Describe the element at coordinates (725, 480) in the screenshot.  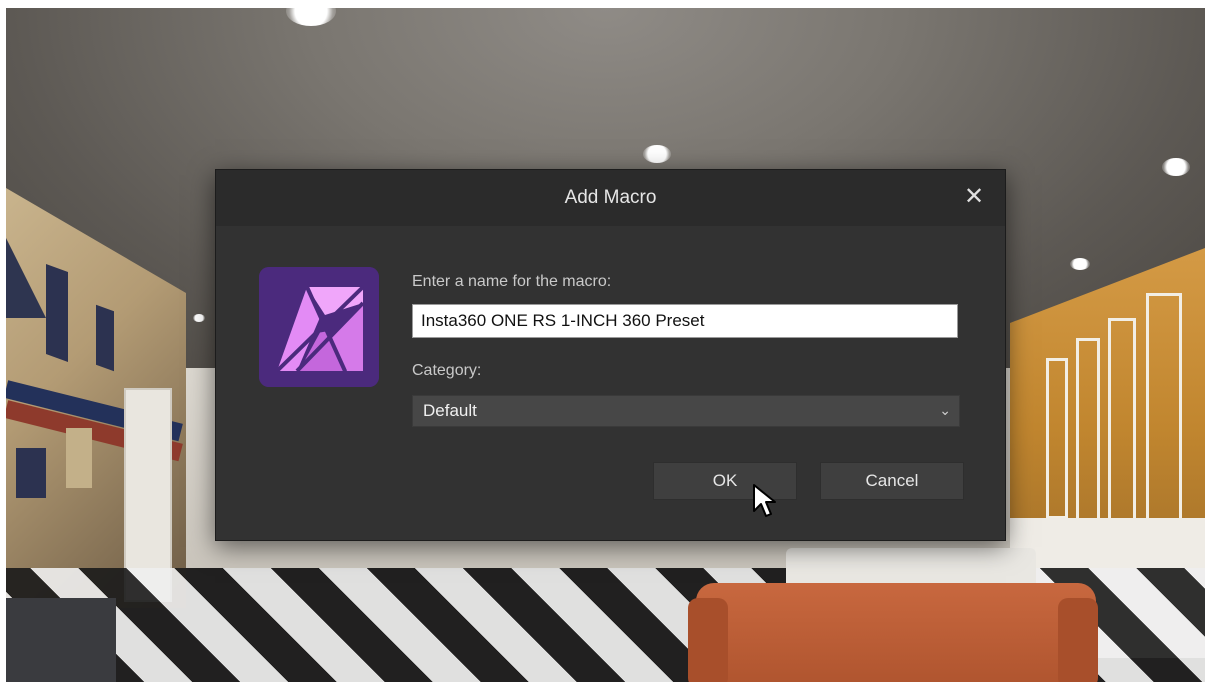
I see `ok-label: OK` at that location.